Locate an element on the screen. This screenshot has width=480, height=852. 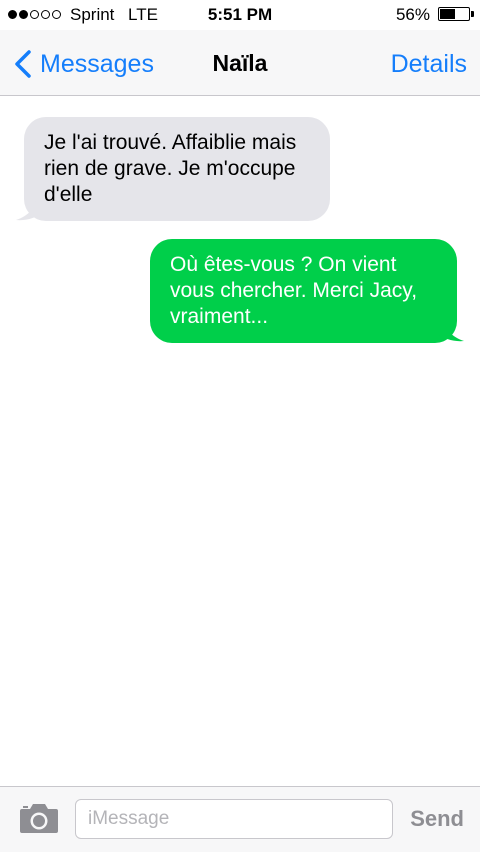
received-bubble-tail is located at coordinates (30, 209).